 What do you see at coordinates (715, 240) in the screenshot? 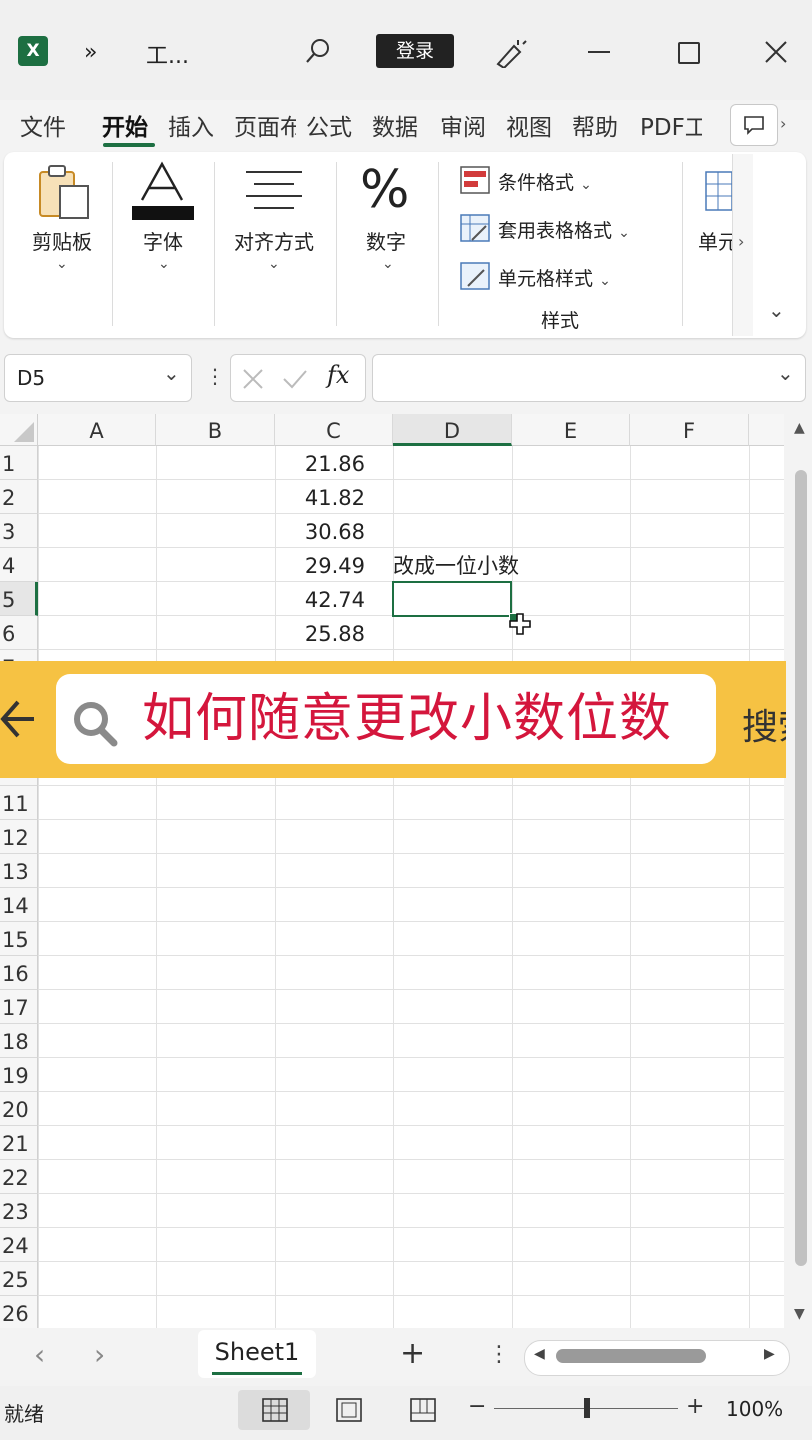
I see `cells-group-label: 单元` at bounding box center [715, 240].